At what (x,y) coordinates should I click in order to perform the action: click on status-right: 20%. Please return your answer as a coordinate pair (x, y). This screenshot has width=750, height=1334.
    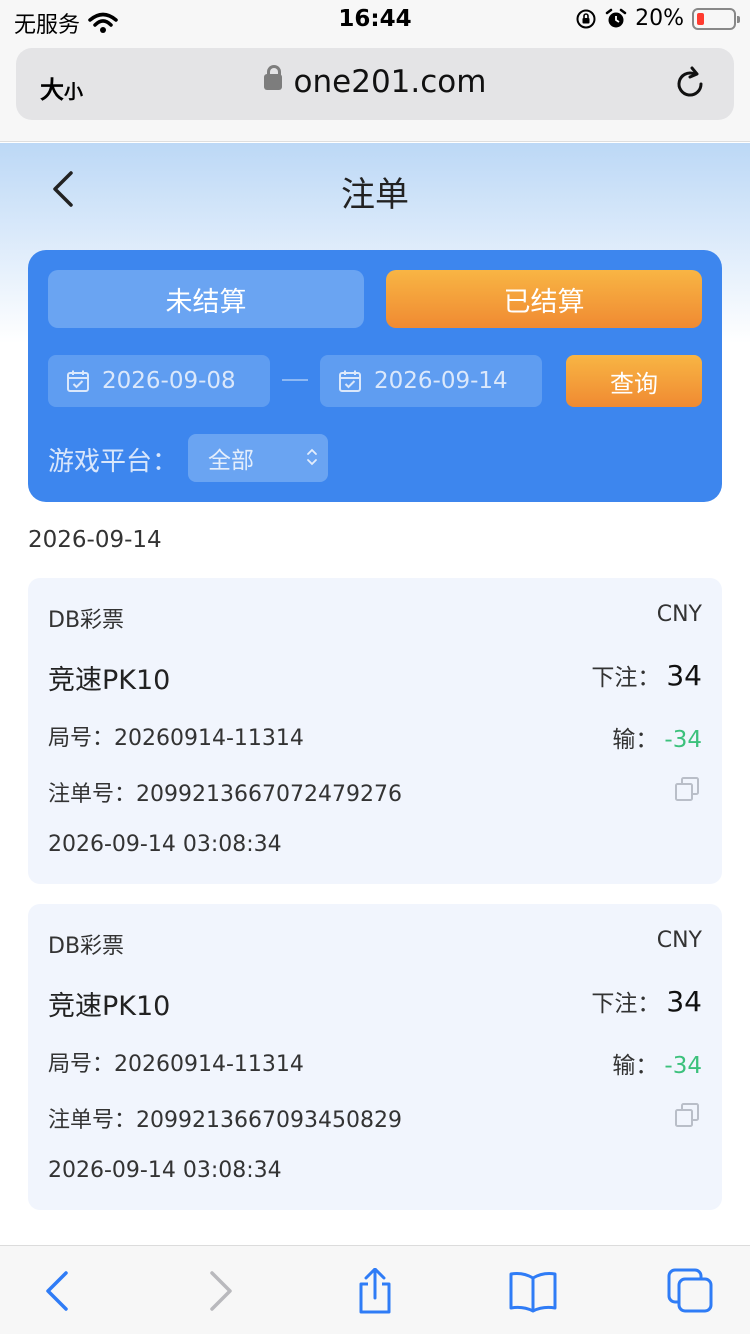
    Looking at the image, I should click on (657, 18).